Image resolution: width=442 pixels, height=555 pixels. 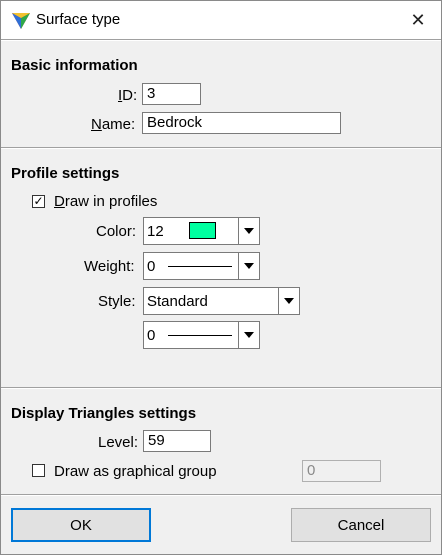 I want to click on close-button: ✕, so click(x=418, y=20).